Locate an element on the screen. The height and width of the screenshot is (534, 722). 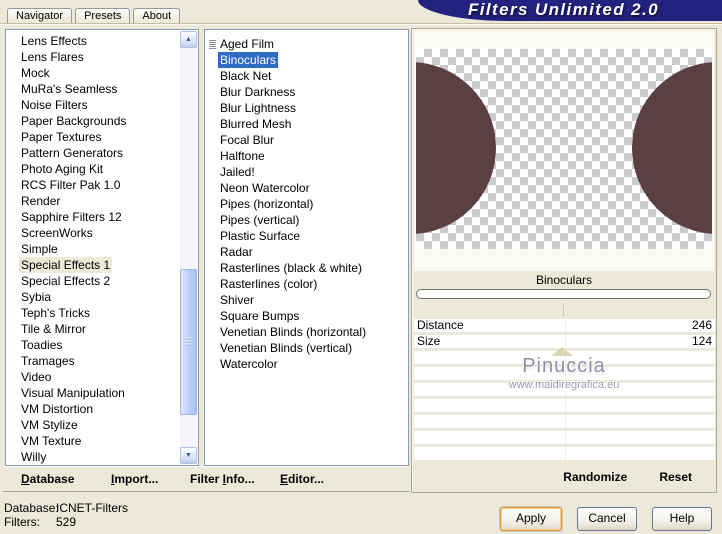
selected-filter-caption: Binoculars is located at coordinates (564, 280).